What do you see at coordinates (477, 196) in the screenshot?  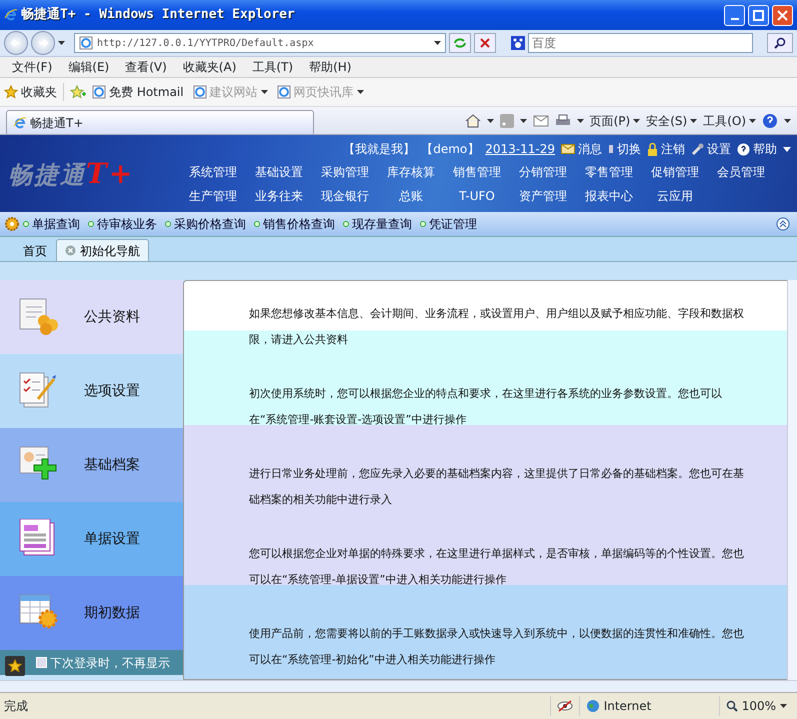 I see `module-link: T-UFO` at bounding box center [477, 196].